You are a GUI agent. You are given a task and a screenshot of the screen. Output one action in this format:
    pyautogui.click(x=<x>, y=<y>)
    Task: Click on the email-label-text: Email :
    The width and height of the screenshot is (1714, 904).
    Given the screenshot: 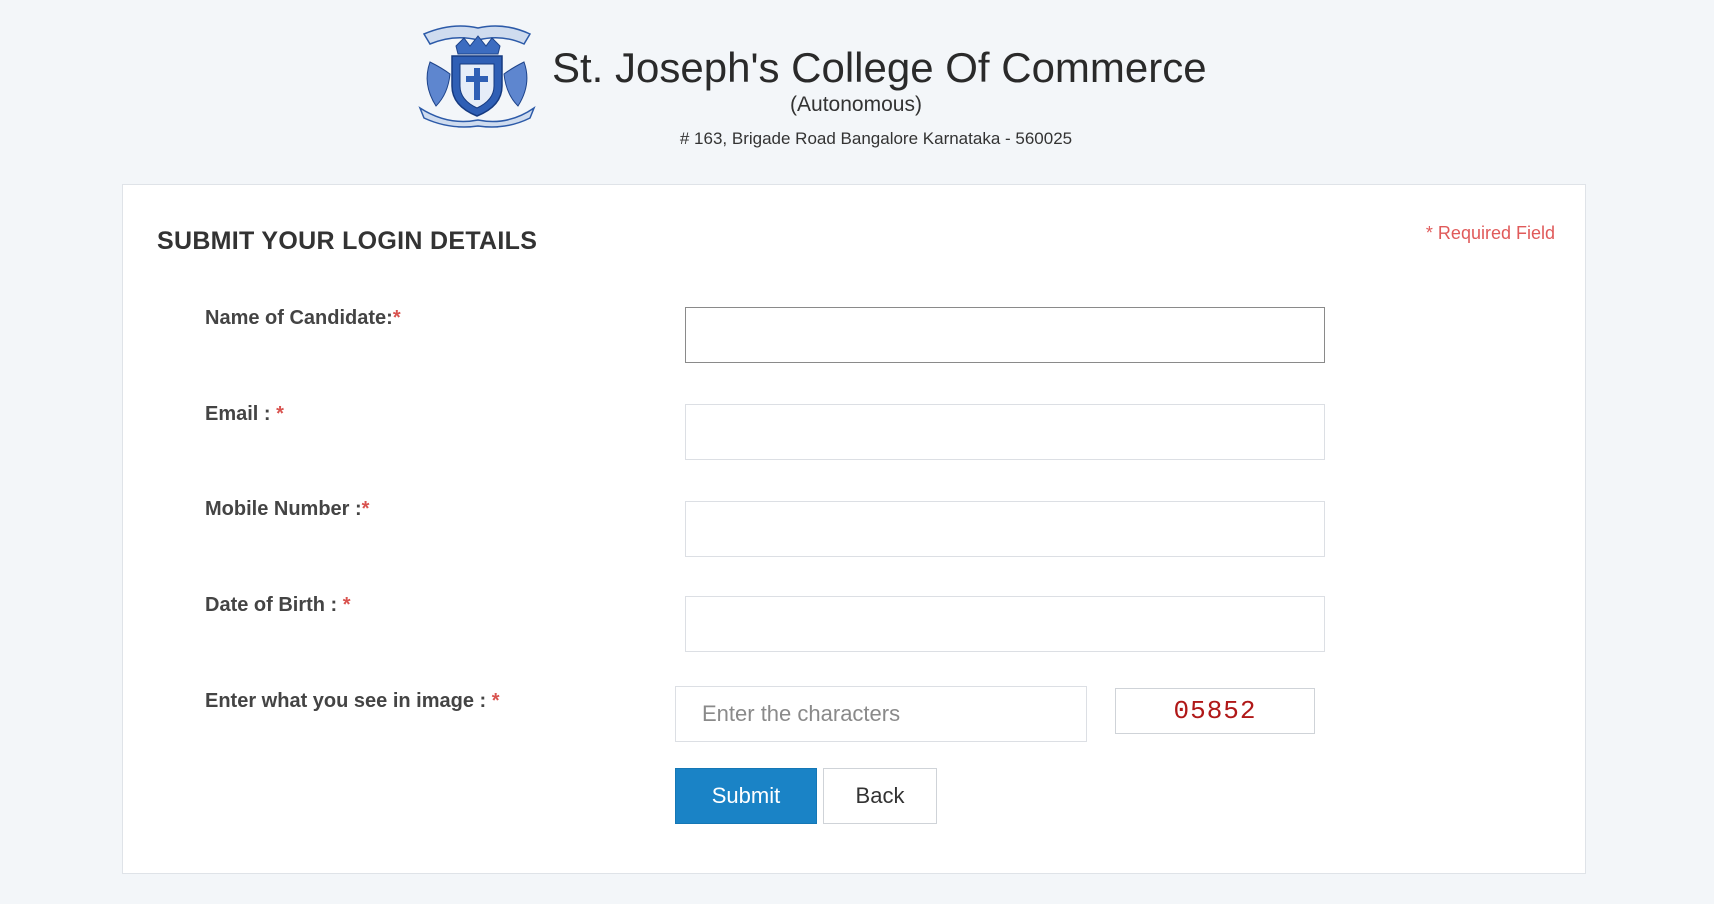 What is the action you would take?
    pyautogui.click(x=241, y=414)
    